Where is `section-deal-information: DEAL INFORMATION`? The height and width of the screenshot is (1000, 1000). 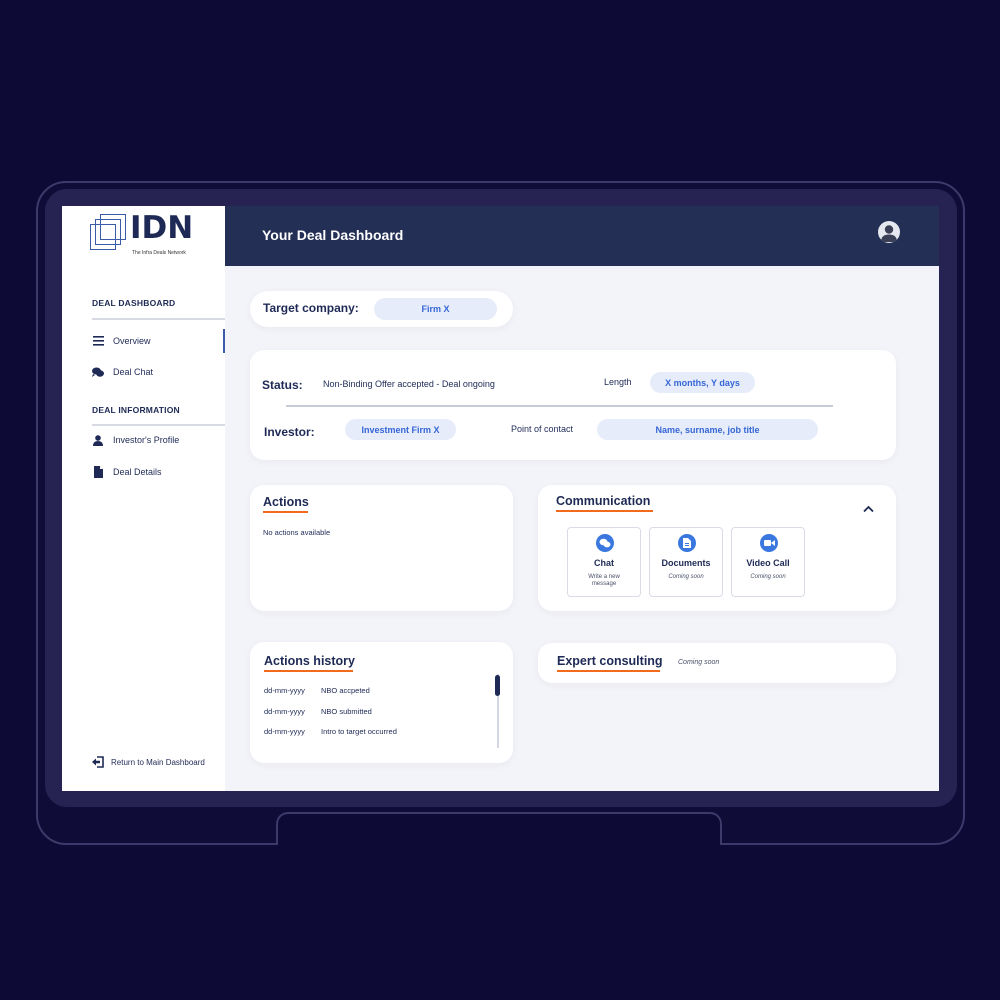
section-deal-information: DEAL INFORMATION is located at coordinates (136, 410).